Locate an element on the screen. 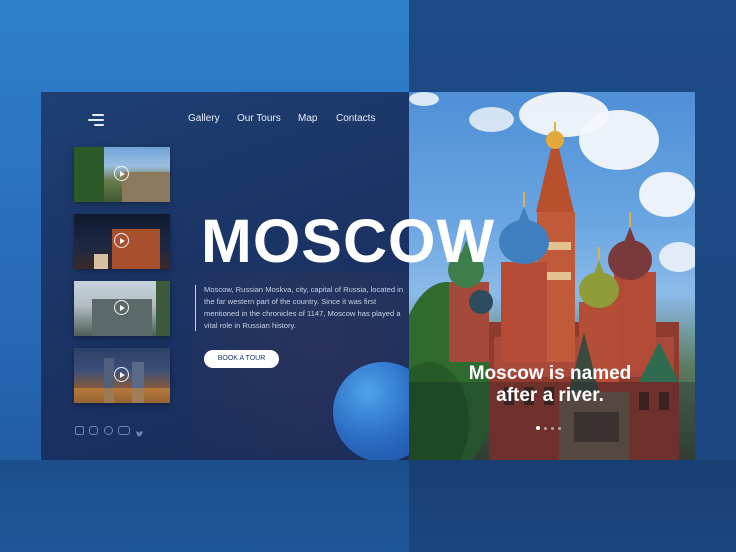 The image size is (736, 552). hero-caption: Moscow is named after a river. is located at coordinates (550, 385).